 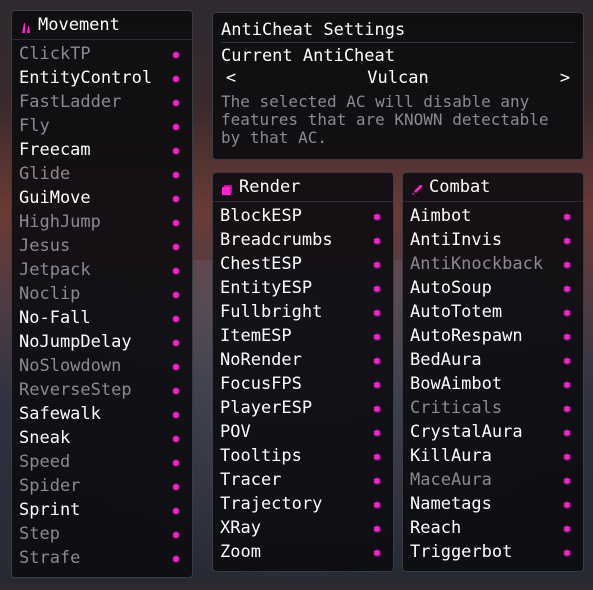 What do you see at coordinates (102, 510) in the screenshot?
I see `module-row: Sprint ✹` at bounding box center [102, 510].